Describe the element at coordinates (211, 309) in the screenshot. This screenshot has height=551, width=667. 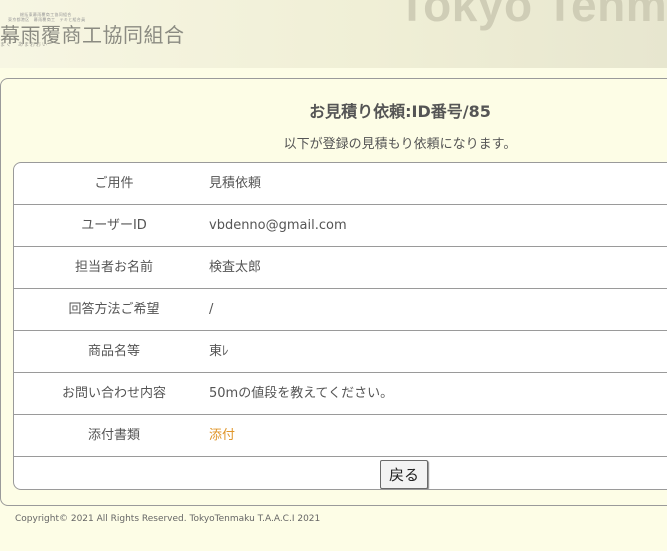
I see `row-value: /` at that location.